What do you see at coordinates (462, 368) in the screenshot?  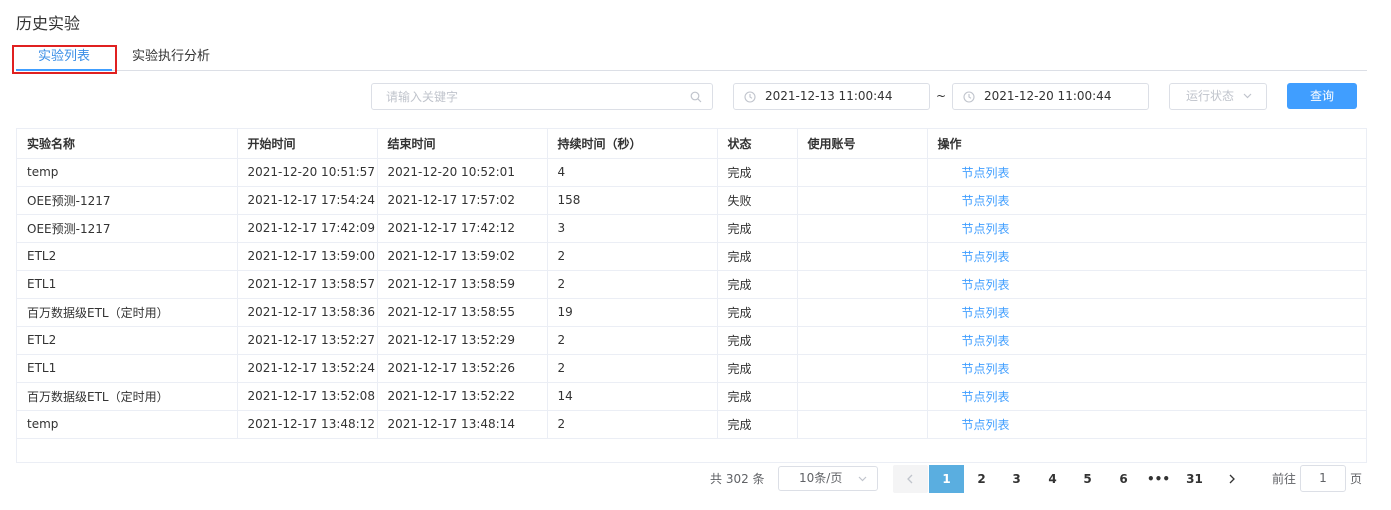 I see `end-time-cell: 2021-12-17 13:52:26` at bounding box center [462, 368].